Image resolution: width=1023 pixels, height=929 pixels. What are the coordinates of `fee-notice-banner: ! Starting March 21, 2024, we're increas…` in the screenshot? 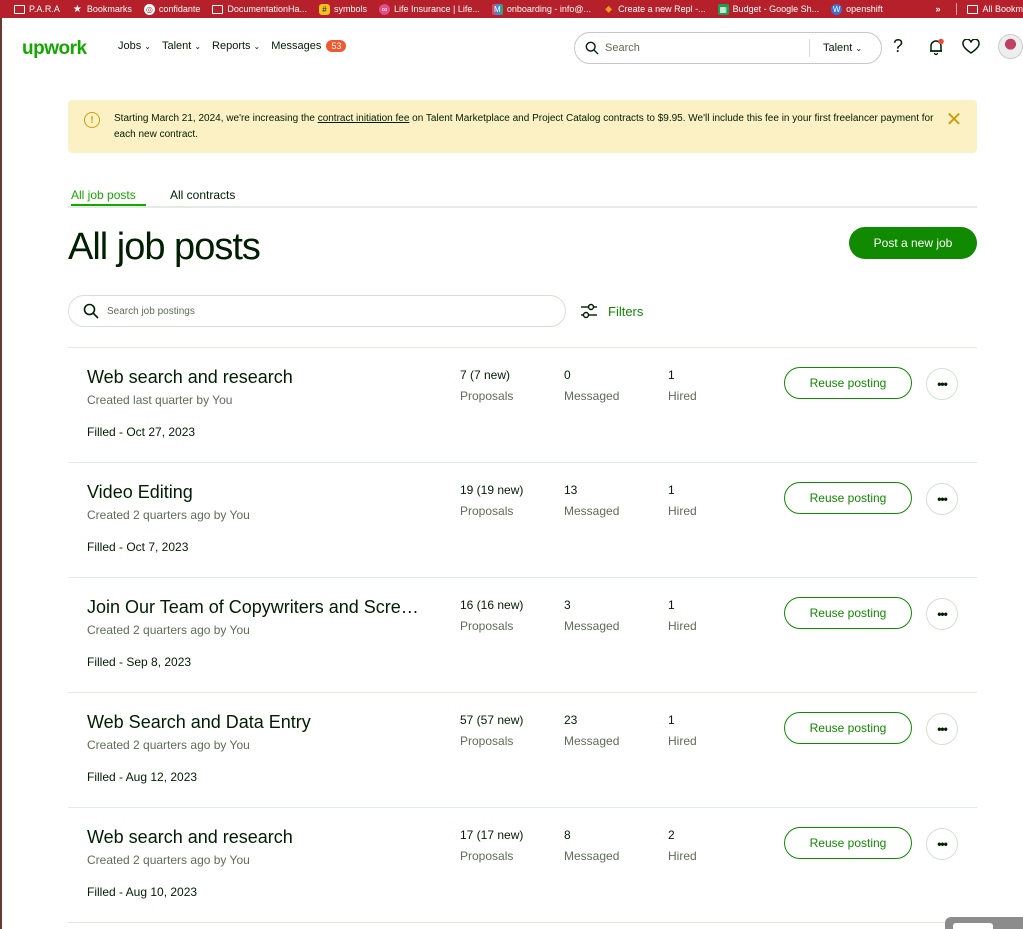 It's located at (522, 126).